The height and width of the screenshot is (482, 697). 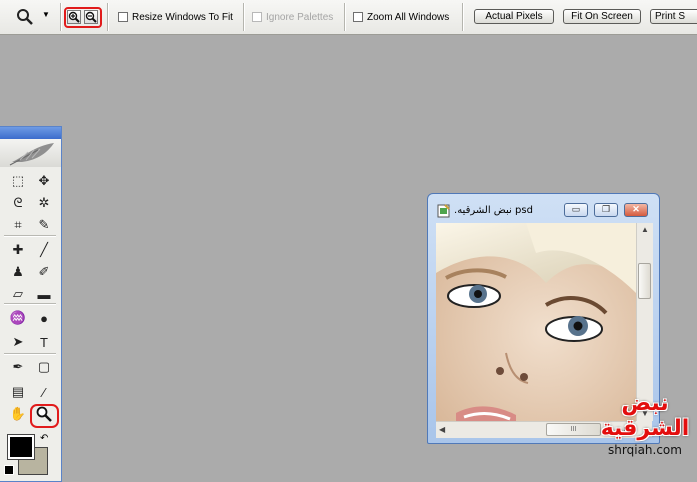 I want to click on scroll-up-icon: ▲, so click(x=645, y=229).